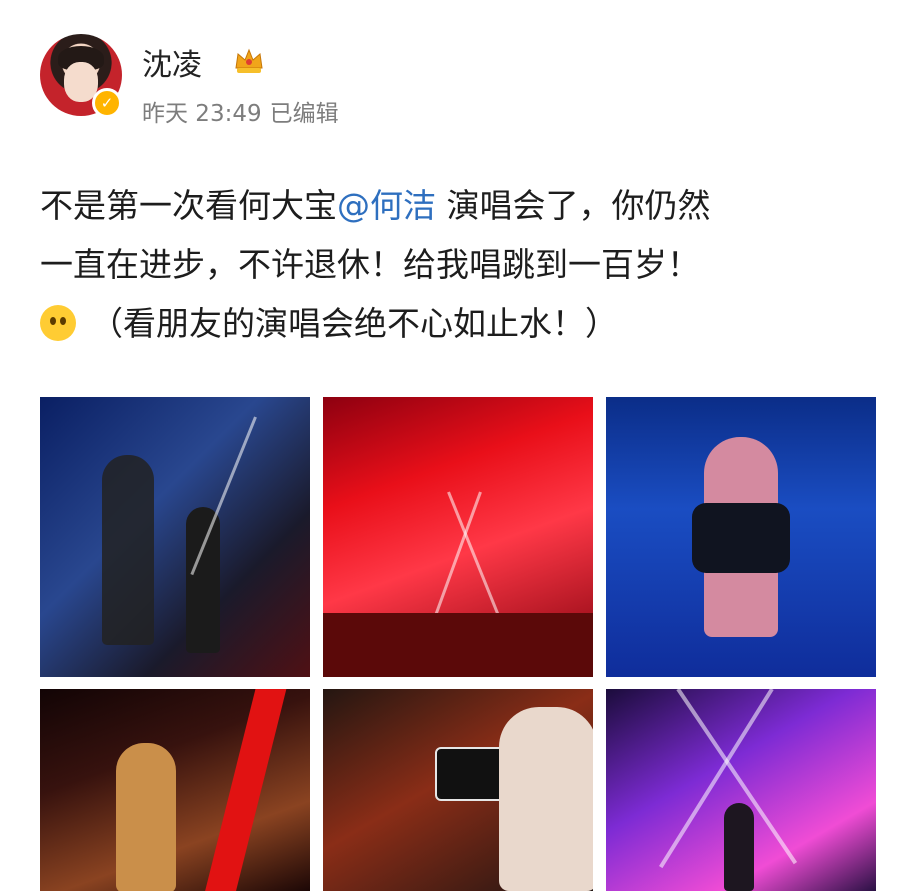  What do you see at coordinates (573, 205) in the screenshot?
I see `post-line-1-after: 演唱会了，你仍然` at bounding box center [573, 205].